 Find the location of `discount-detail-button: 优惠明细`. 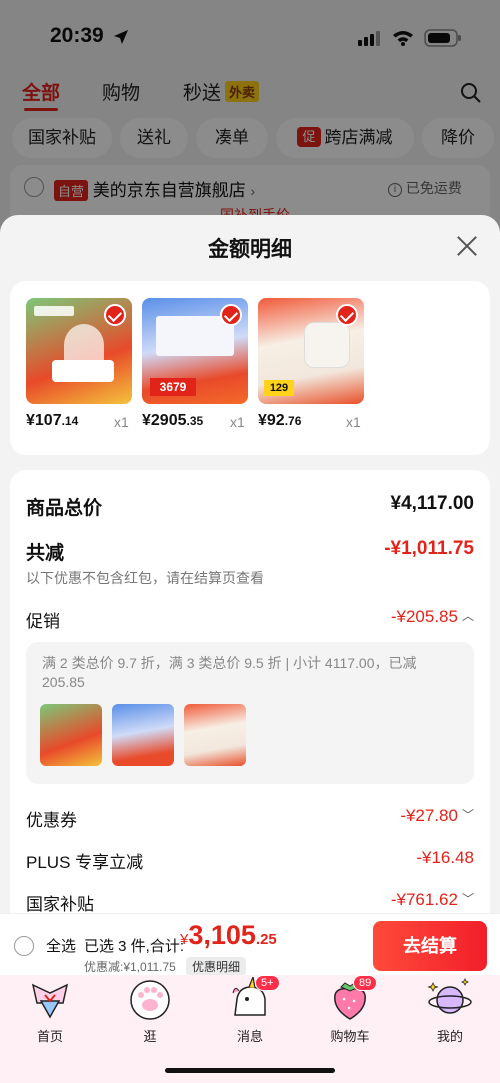

discount-detail-button: 优惠明细 is located at coordinates (216, 966).